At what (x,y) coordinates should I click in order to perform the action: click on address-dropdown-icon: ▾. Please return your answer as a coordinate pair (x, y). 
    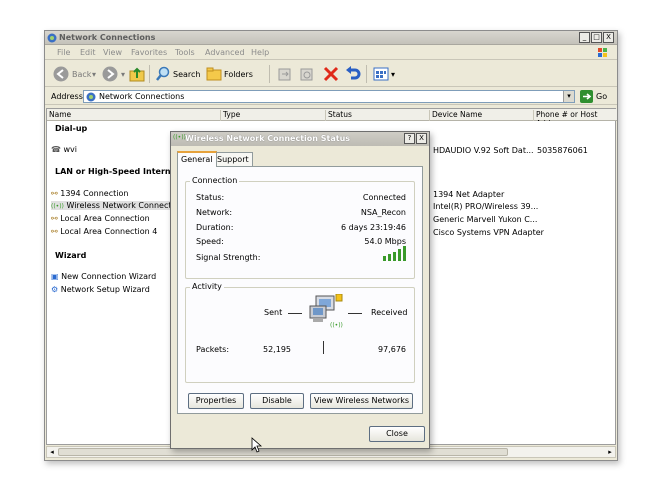
    Looking at the image, I should click on (568, 96).